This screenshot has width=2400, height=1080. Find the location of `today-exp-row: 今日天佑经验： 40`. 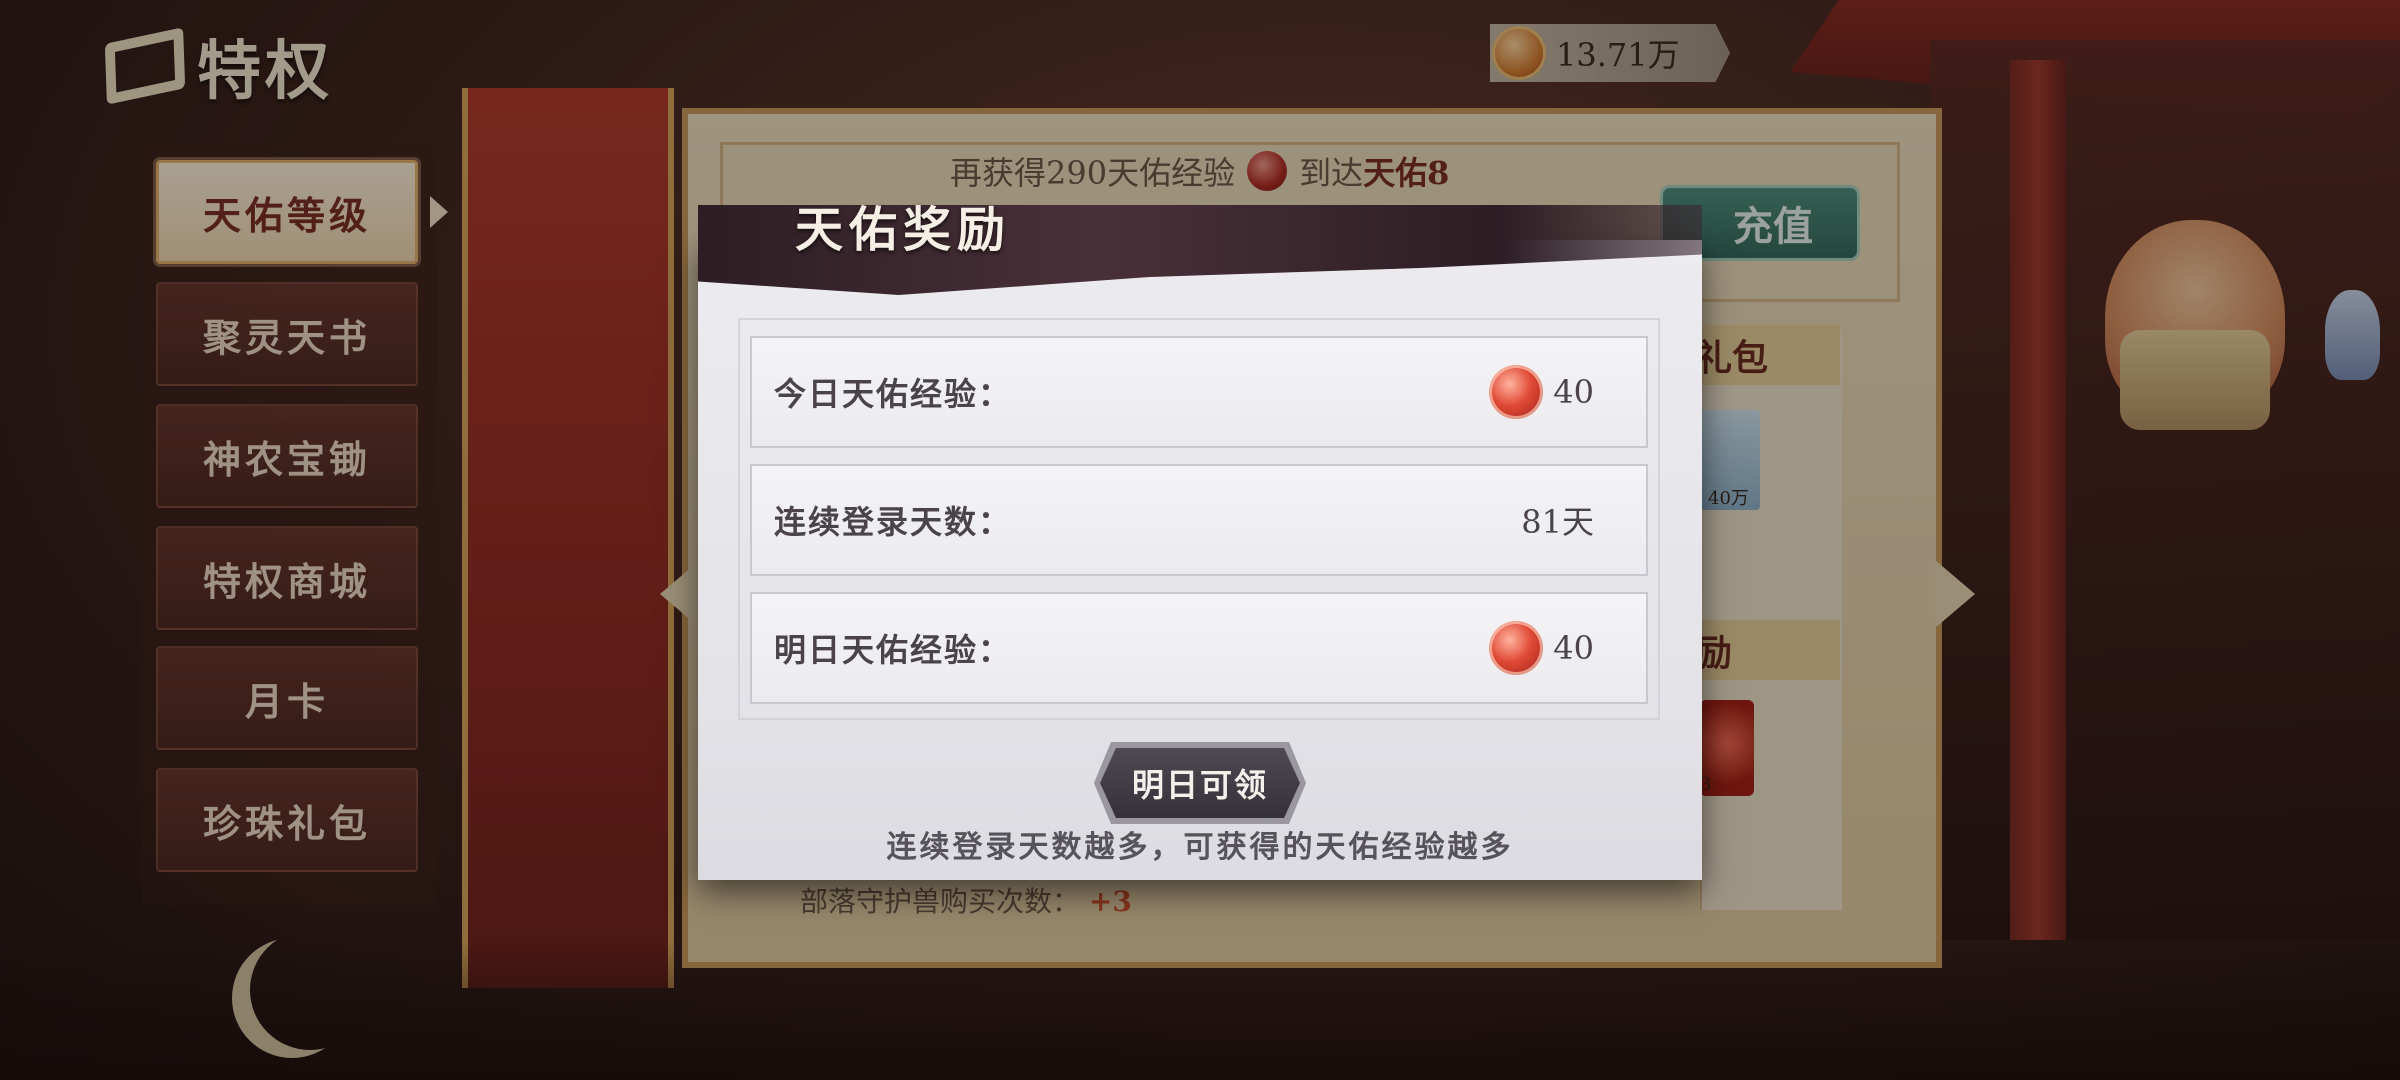

today-exp-row: 今日天佑经验： 40 is located at coordinates (1199, 392).